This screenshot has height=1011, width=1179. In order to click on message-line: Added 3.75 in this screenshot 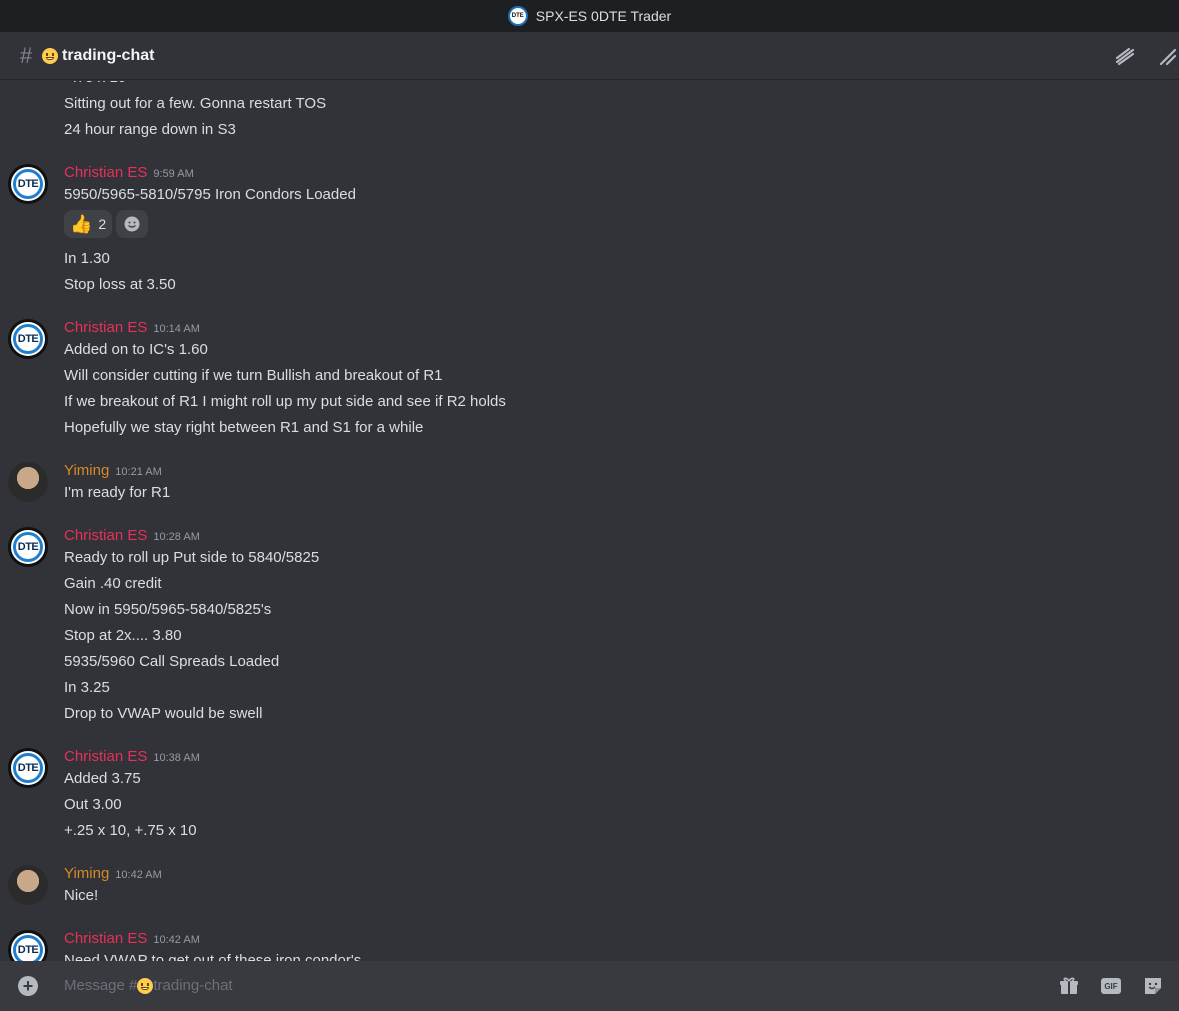, I will do `click(102, 778)`.